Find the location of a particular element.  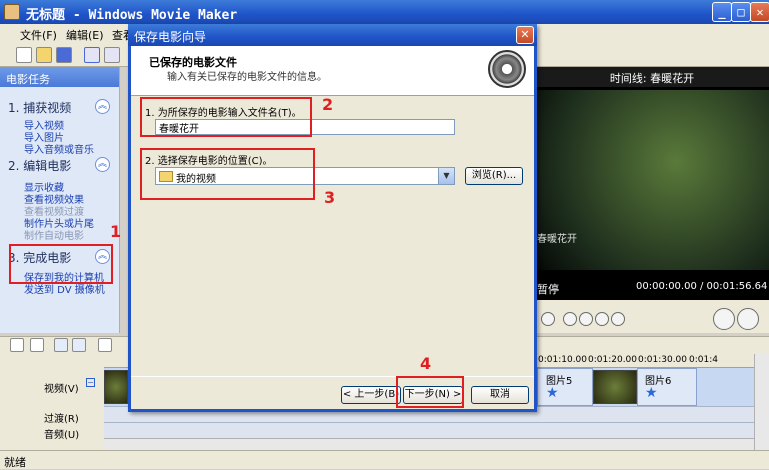

dialog-header-subtitle: 输入有关已保存的电影文件的信息。 is located at coordinates (247, 77).